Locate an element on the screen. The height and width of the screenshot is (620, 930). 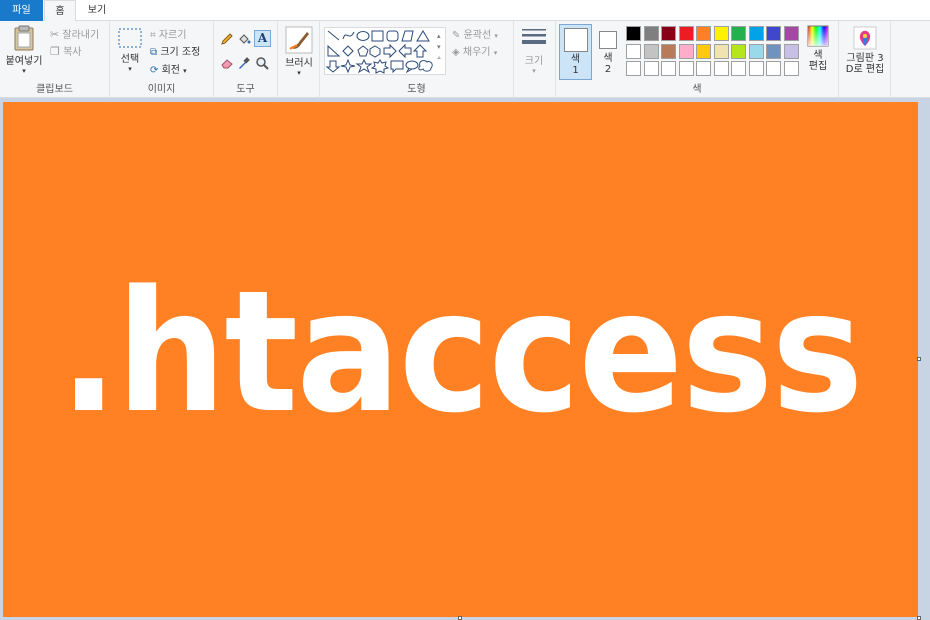
scissors-icon: ✂ is located at coordinates (55, 34).